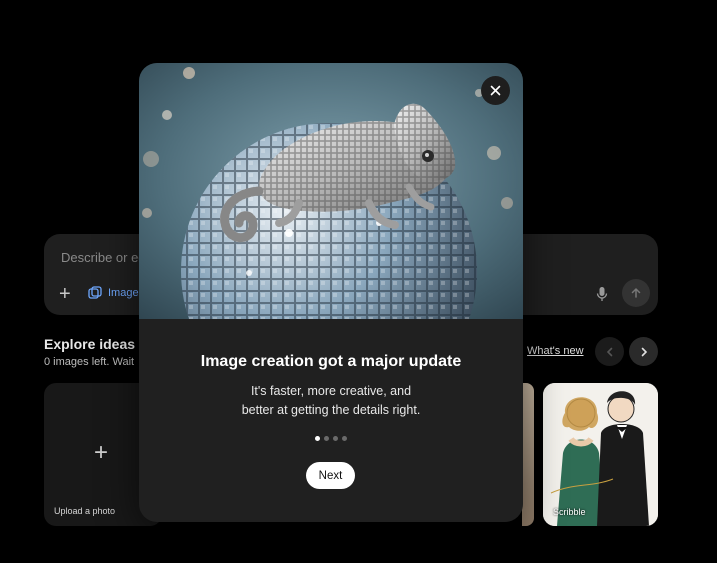  I want to click on image-button: Image, so click(113, 293).